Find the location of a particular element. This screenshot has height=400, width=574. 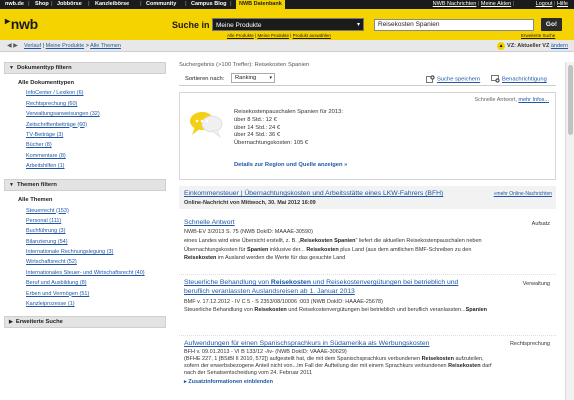

topic-filter-item: Internationale Rechnungslegung (3) is located at coordinates (85, 250).